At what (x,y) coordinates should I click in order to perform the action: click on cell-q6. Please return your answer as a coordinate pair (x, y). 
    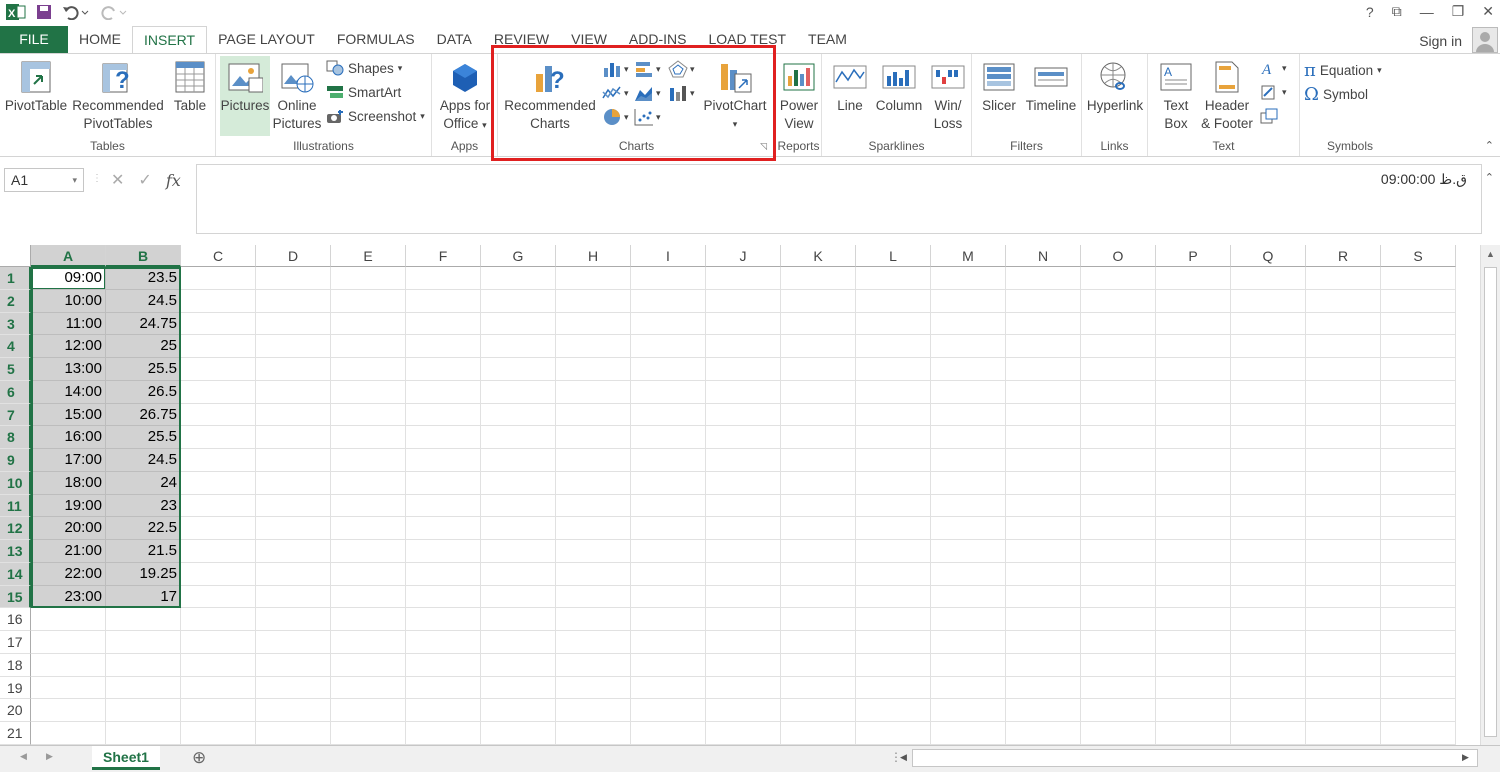
    Looking at the image, I should click on (1268, 392).